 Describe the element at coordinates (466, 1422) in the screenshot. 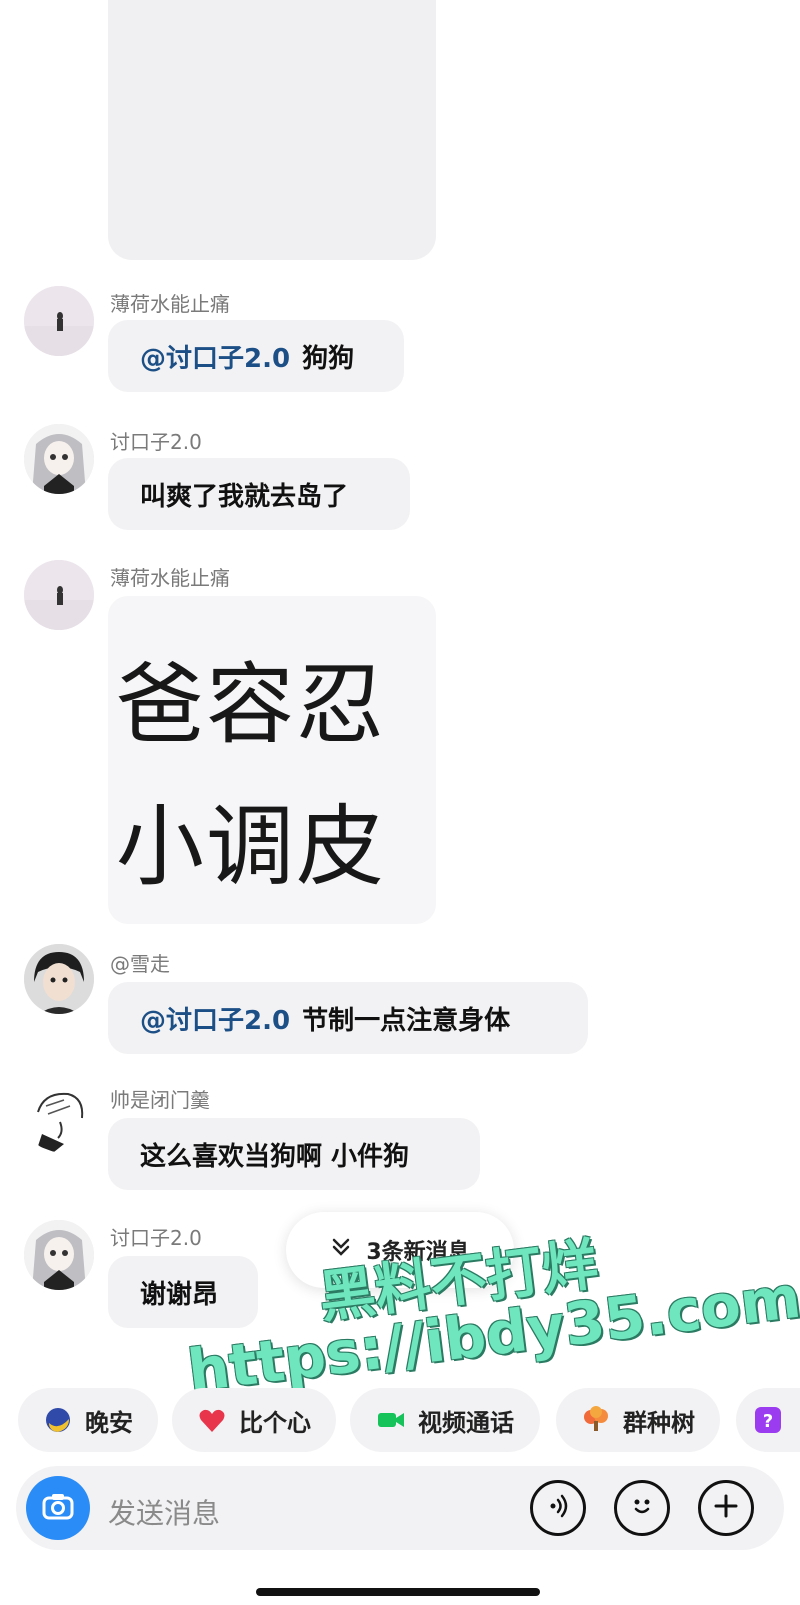

I see `quick-action-label: 视频通话` at that location.